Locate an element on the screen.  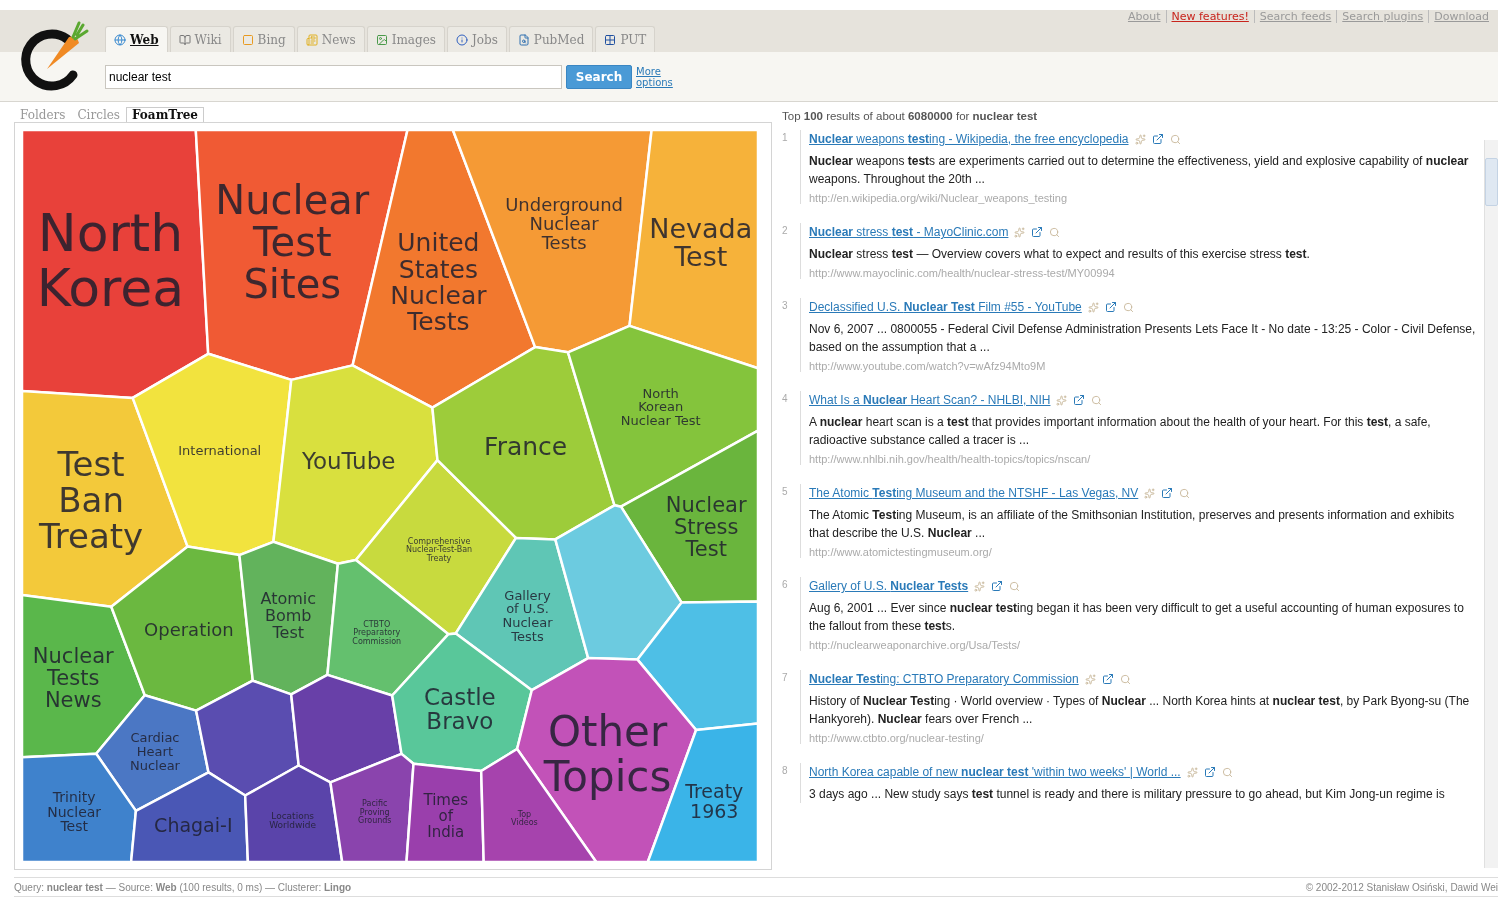
view-tab: Folders is located at coordinates (43, 114).